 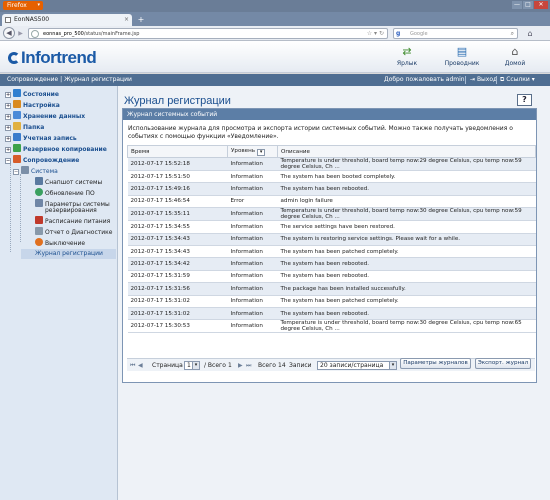 I want to click on home-button: ⌂ Домой, so click(x=515, y=57).